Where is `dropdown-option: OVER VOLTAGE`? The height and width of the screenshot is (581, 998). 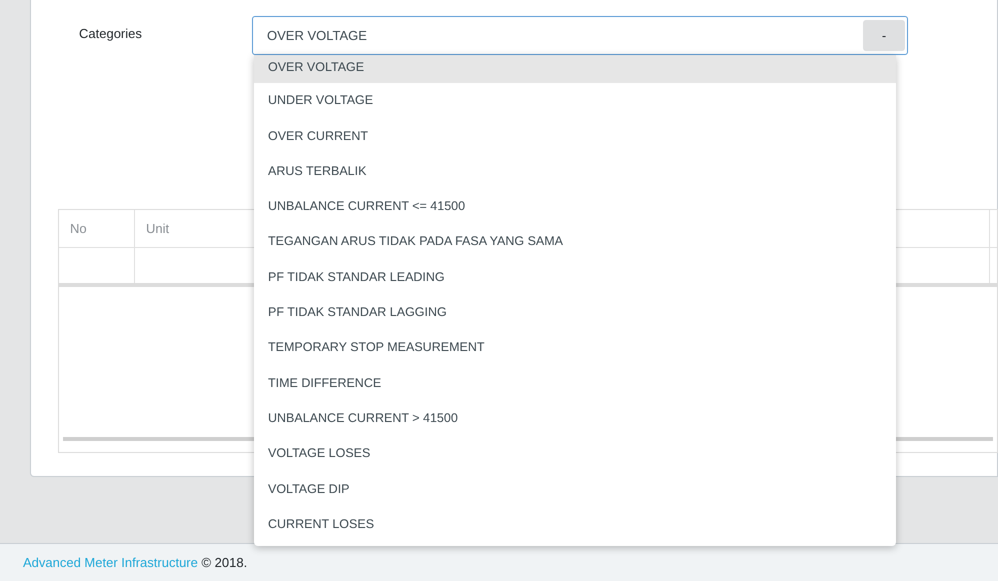
dropdown-option: OVER VOLTAGE is located at coordinates (575, 69).